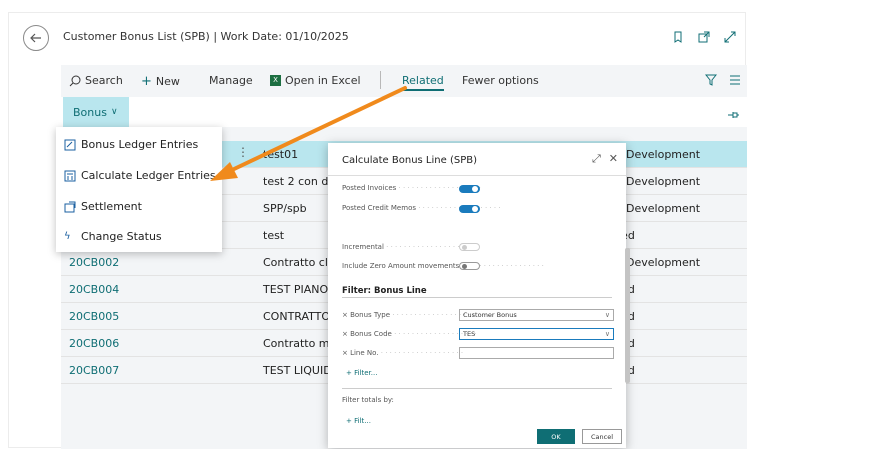 The image size is (889, 449). I want to click on arrow-left-icon, so click(35, 38).